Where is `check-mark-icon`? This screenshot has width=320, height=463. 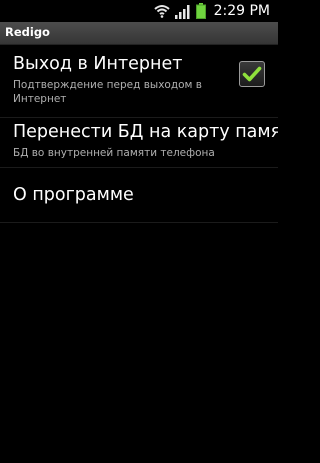
check-mark-icon is located at coordinates (252, 74).